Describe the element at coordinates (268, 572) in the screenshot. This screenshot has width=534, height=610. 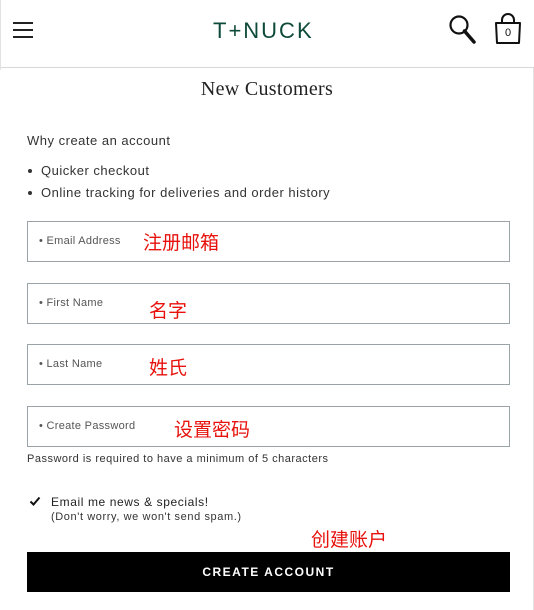
I see `create-account-button: CREATE ACCOUNT` at that location.